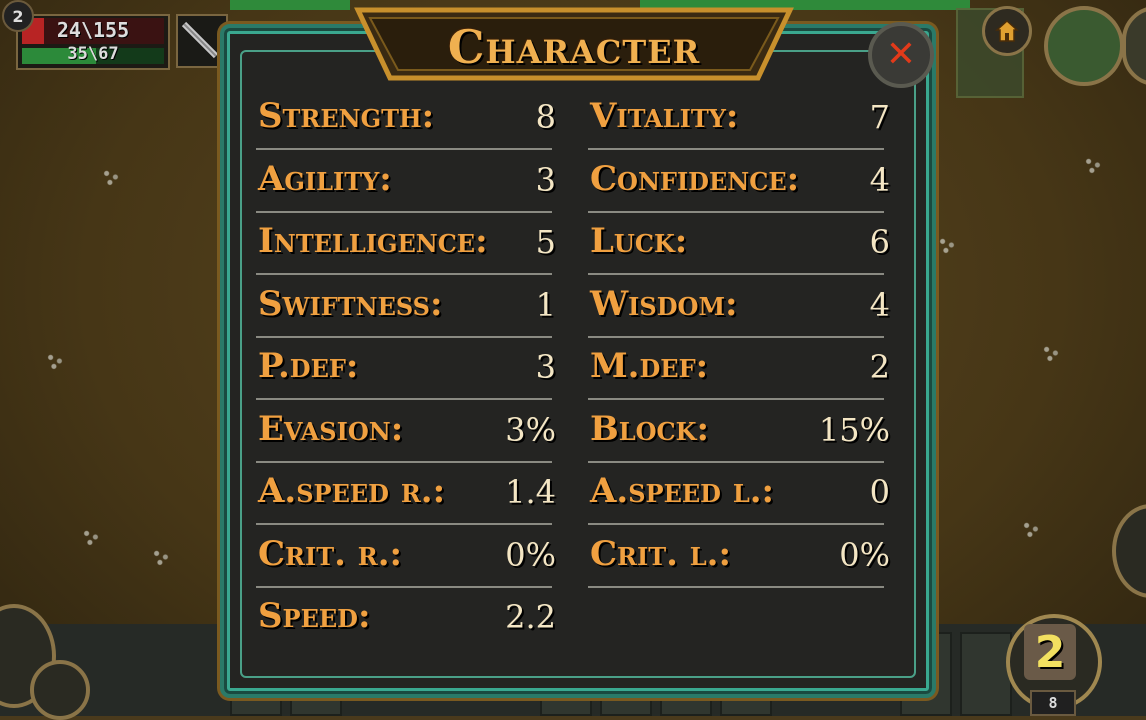  I want to click on close-button: ✕, so click(901, 55).